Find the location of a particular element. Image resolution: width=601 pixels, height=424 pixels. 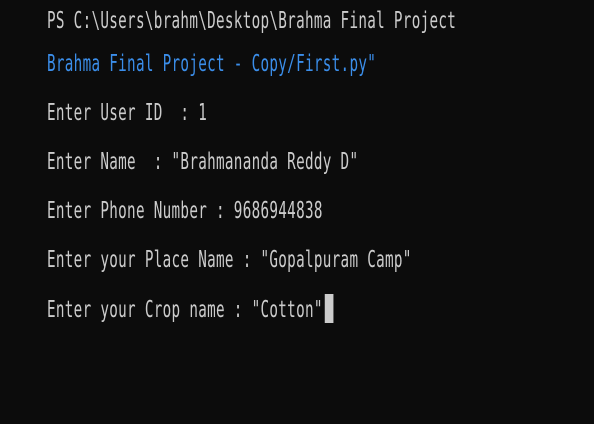

terminal-line-text: Enter User ID : 1 is located at coordinates (127, 113).